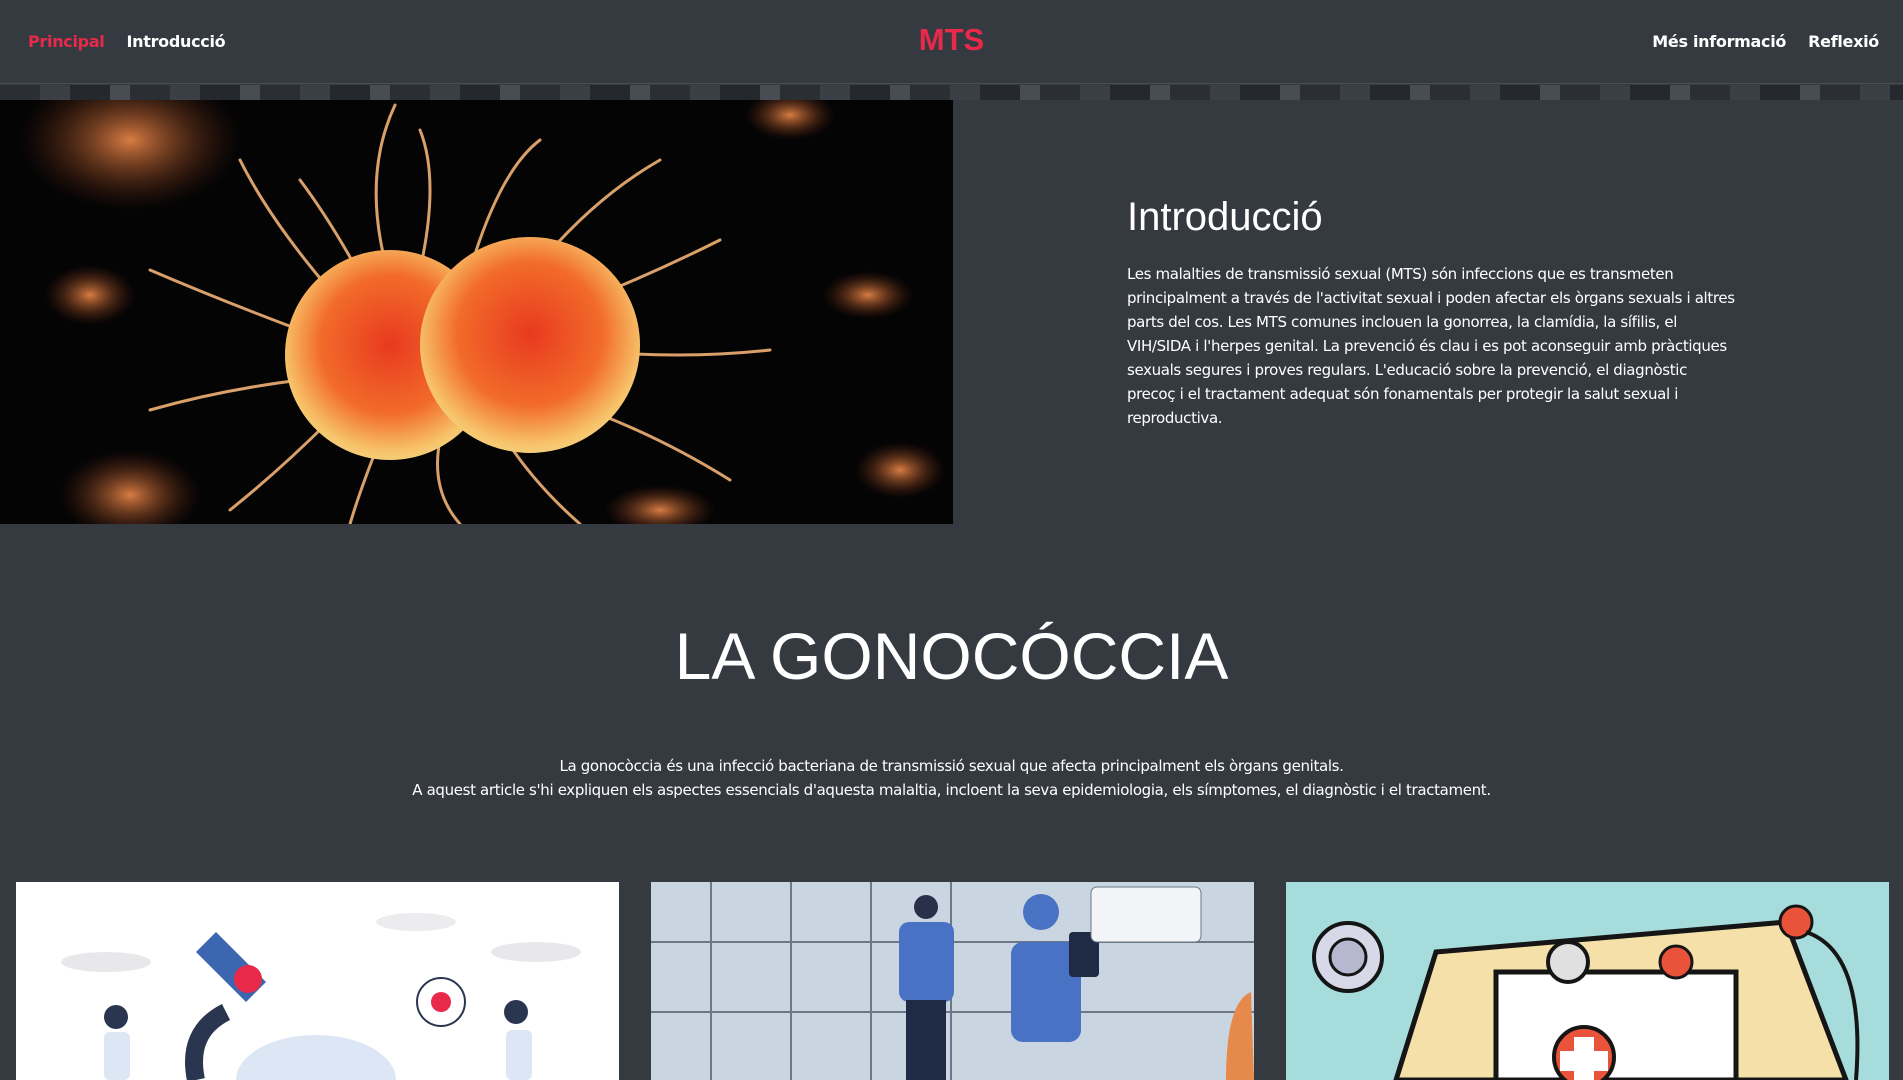 The width and height of the screenshot is (1903, 1080). What do you see at coordinates (952, 981) in the screenshot?
I see `card-staff-image` at bounding box center [952, 981].